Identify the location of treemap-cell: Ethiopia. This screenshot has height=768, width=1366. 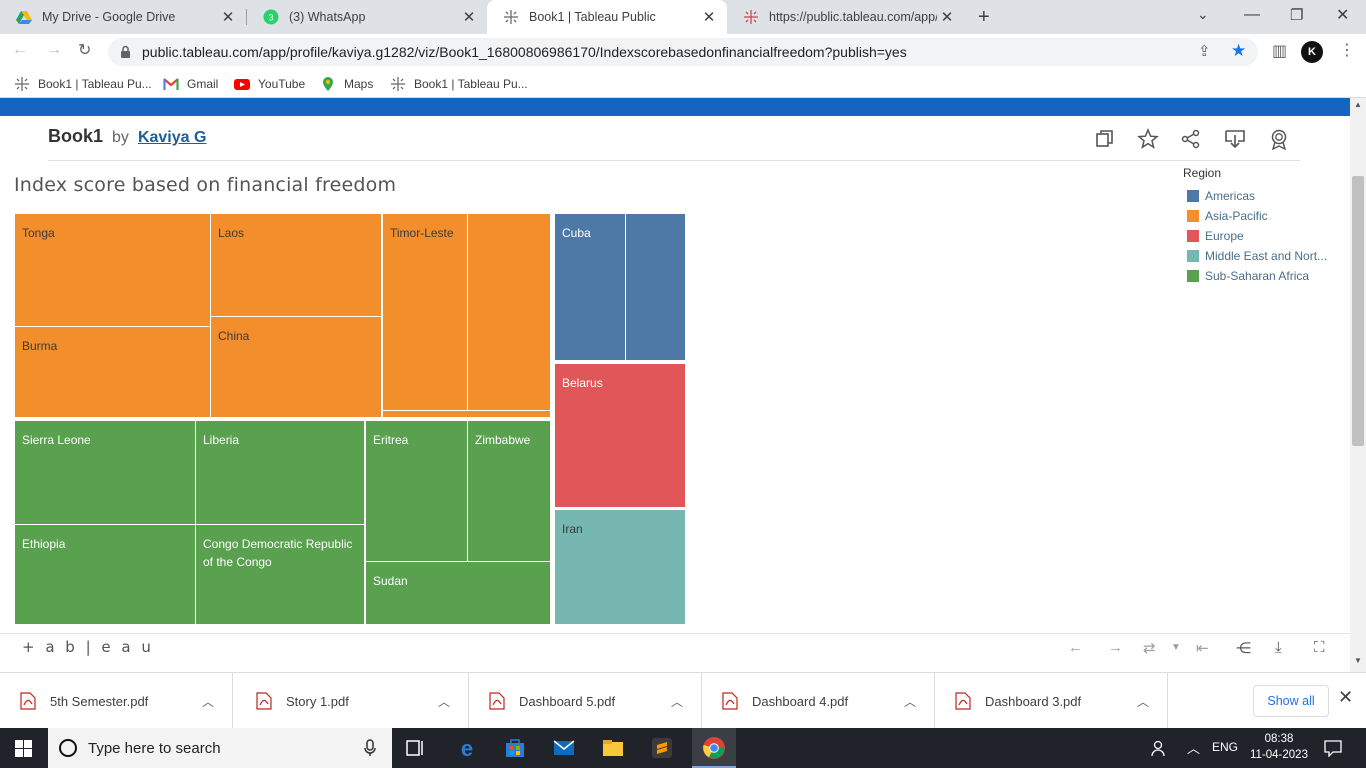
(105, 574).